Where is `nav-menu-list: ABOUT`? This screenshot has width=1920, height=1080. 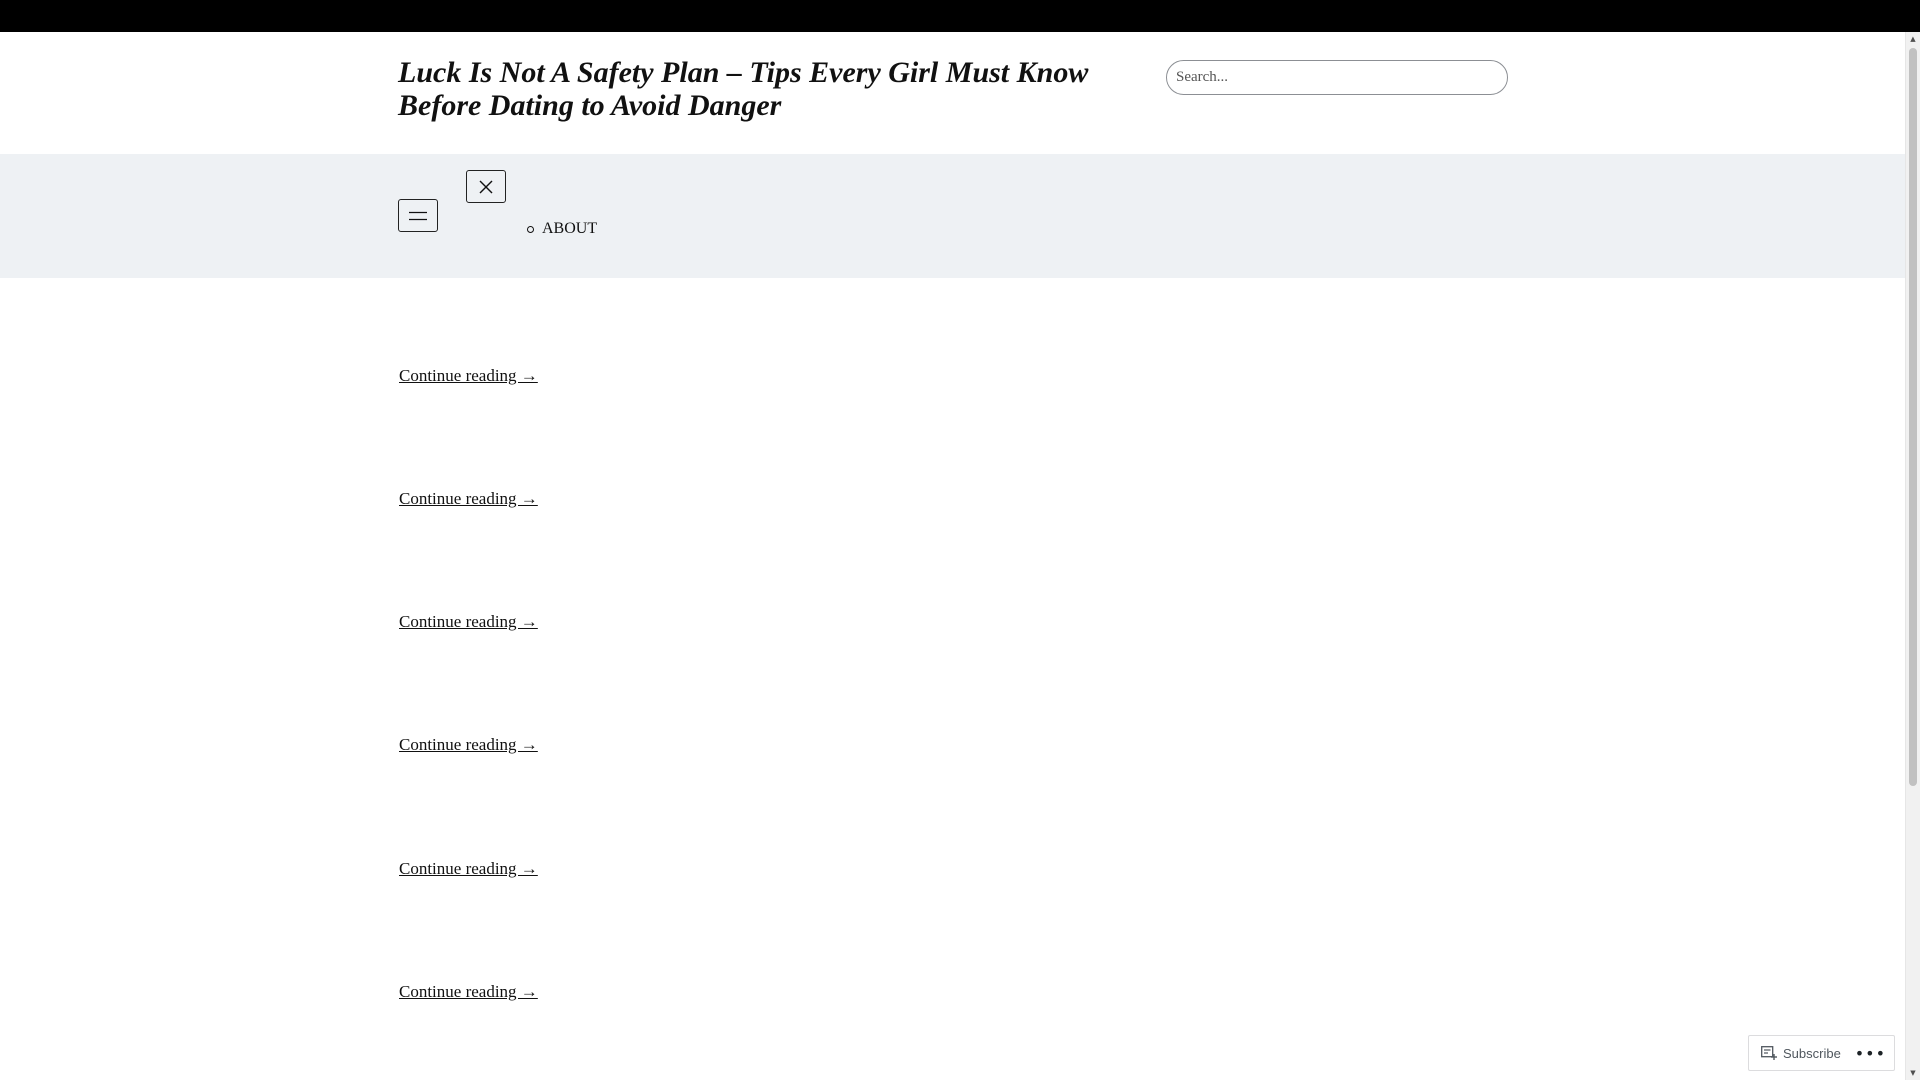 nav-menu-list: ABOUT is located at coordinates (562, 229).